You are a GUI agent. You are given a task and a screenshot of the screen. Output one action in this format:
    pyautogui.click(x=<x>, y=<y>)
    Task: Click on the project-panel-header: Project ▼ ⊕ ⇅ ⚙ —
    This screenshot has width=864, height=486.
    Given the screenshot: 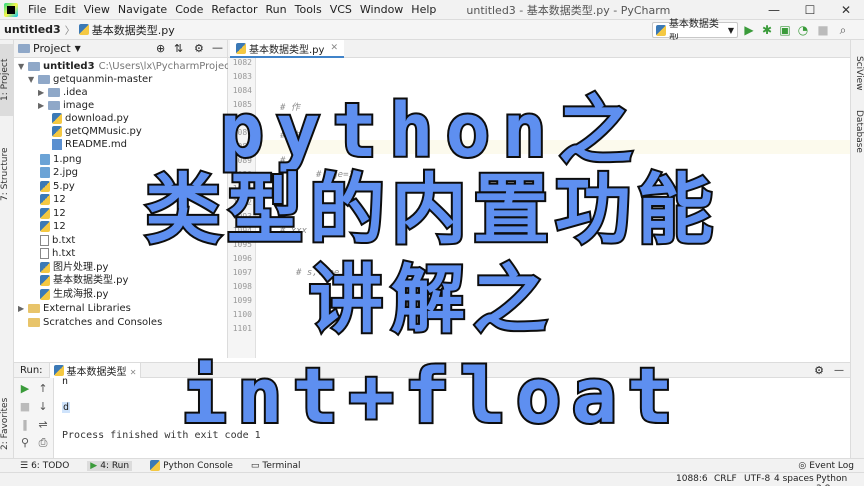 What is the action you would take?
    pyautogui.click(x=120, y=49)
    